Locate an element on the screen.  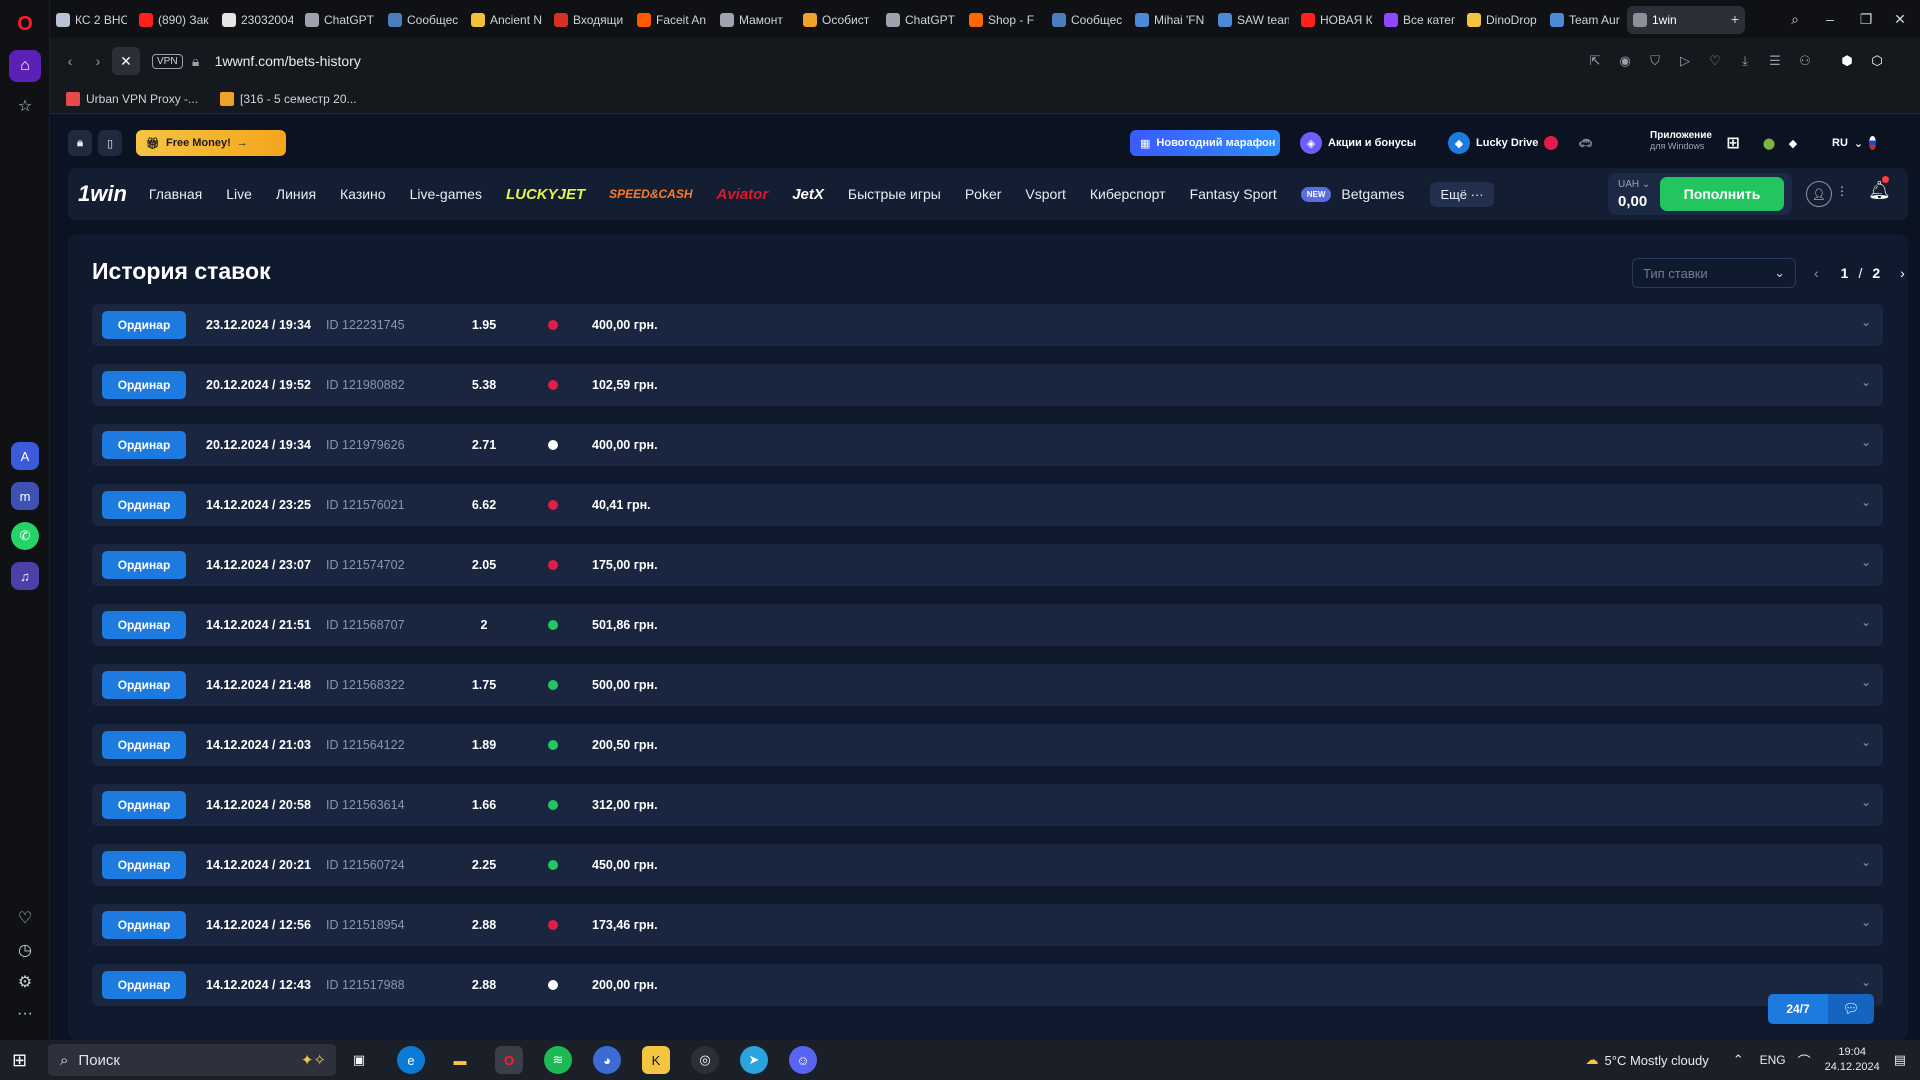
home-icon: ⌂ is located at coordinates (25, 66).